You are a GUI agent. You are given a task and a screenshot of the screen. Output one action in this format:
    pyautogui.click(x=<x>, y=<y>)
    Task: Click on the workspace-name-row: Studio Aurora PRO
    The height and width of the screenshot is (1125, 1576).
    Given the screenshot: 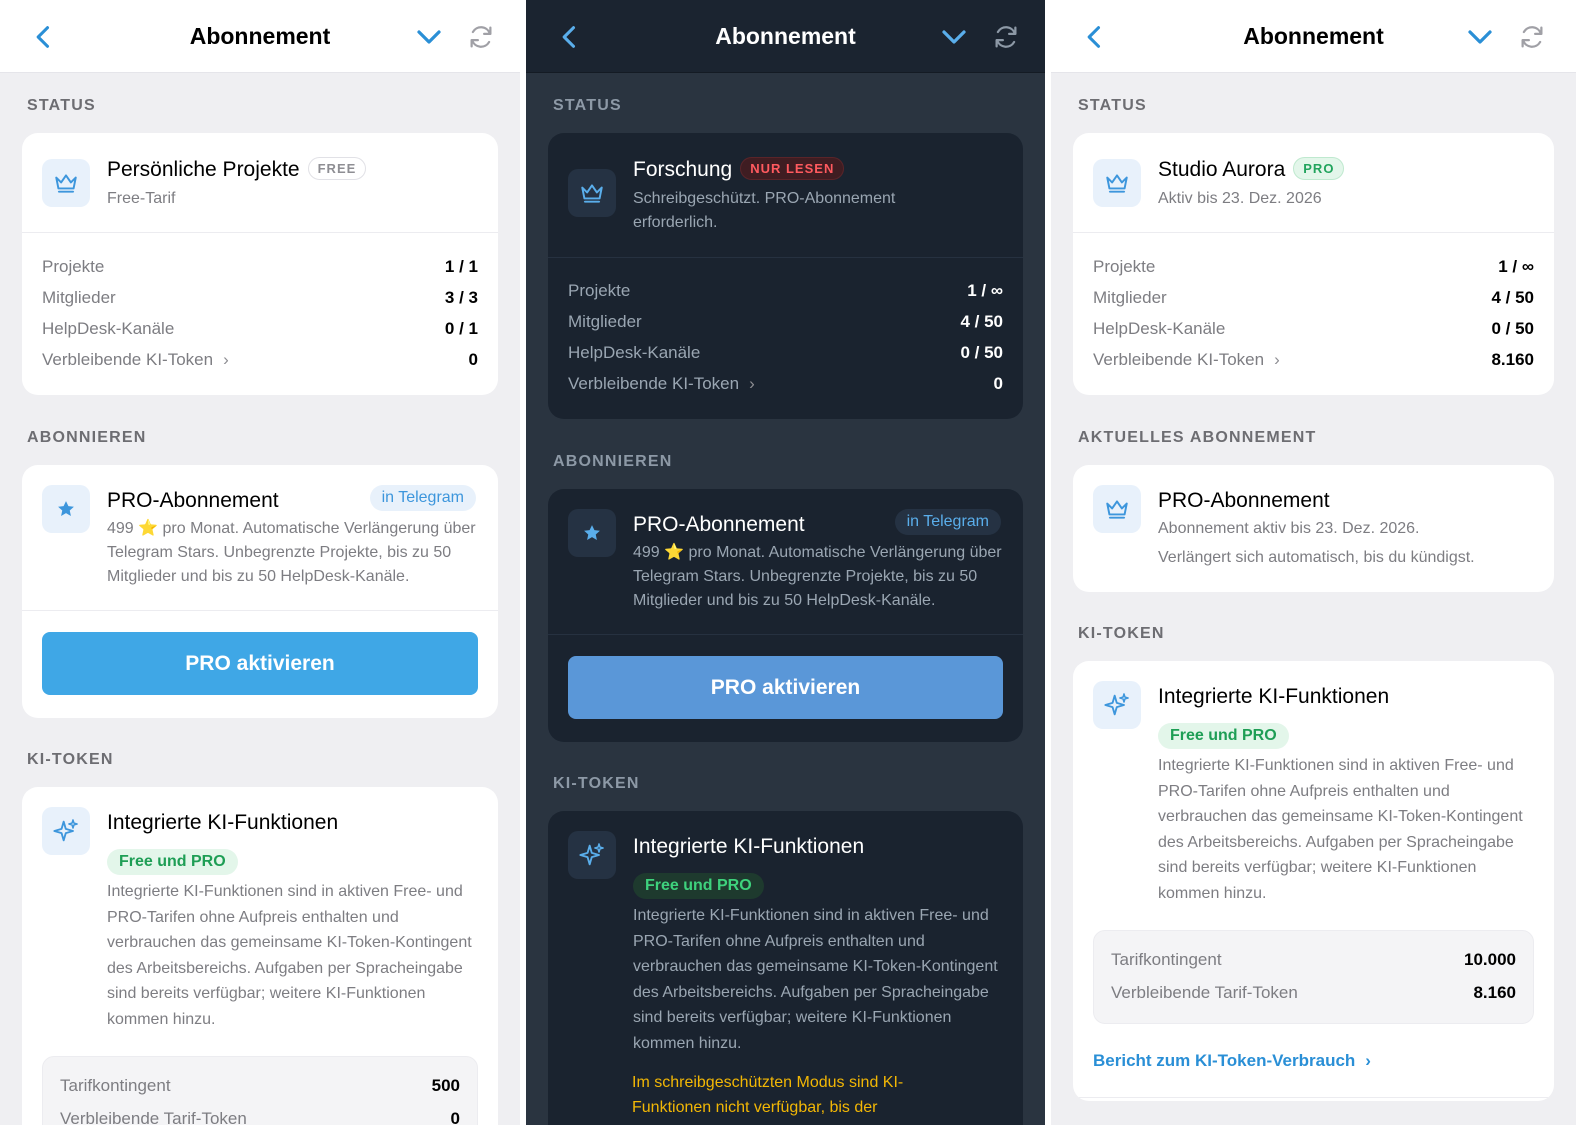 What is the action you would take?
    pyautogui.click(x=1251, y=169)
    